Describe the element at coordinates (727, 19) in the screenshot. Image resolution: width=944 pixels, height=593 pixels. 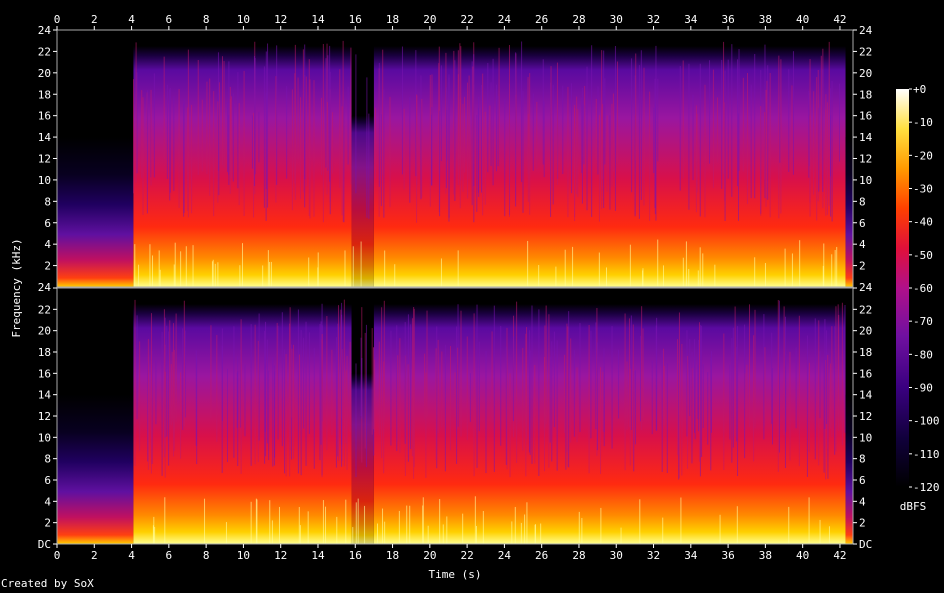
I see `x-tick-label-top: 36` at that location.